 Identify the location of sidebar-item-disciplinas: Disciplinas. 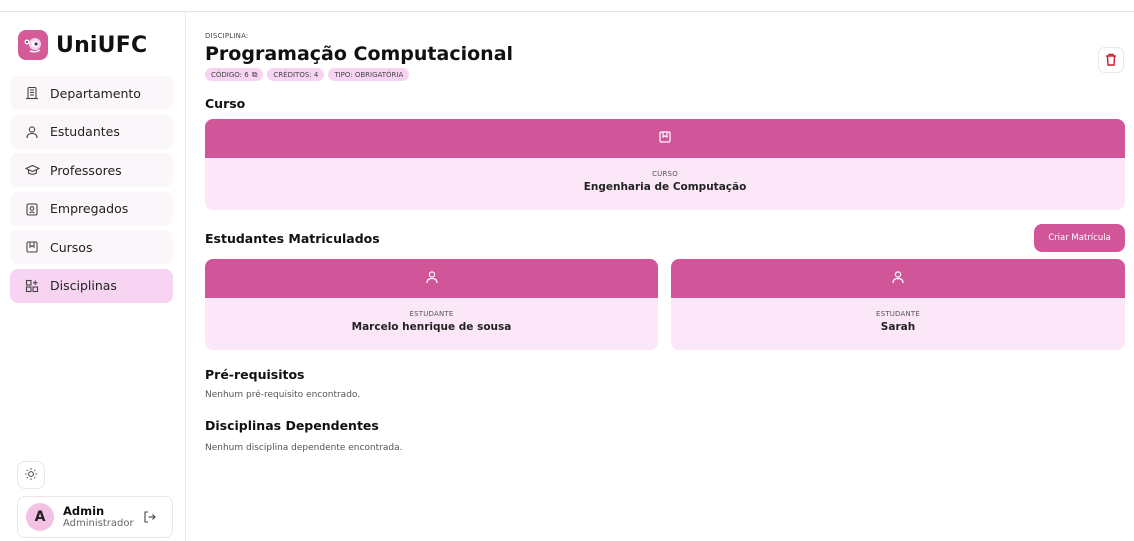
(91, 285).